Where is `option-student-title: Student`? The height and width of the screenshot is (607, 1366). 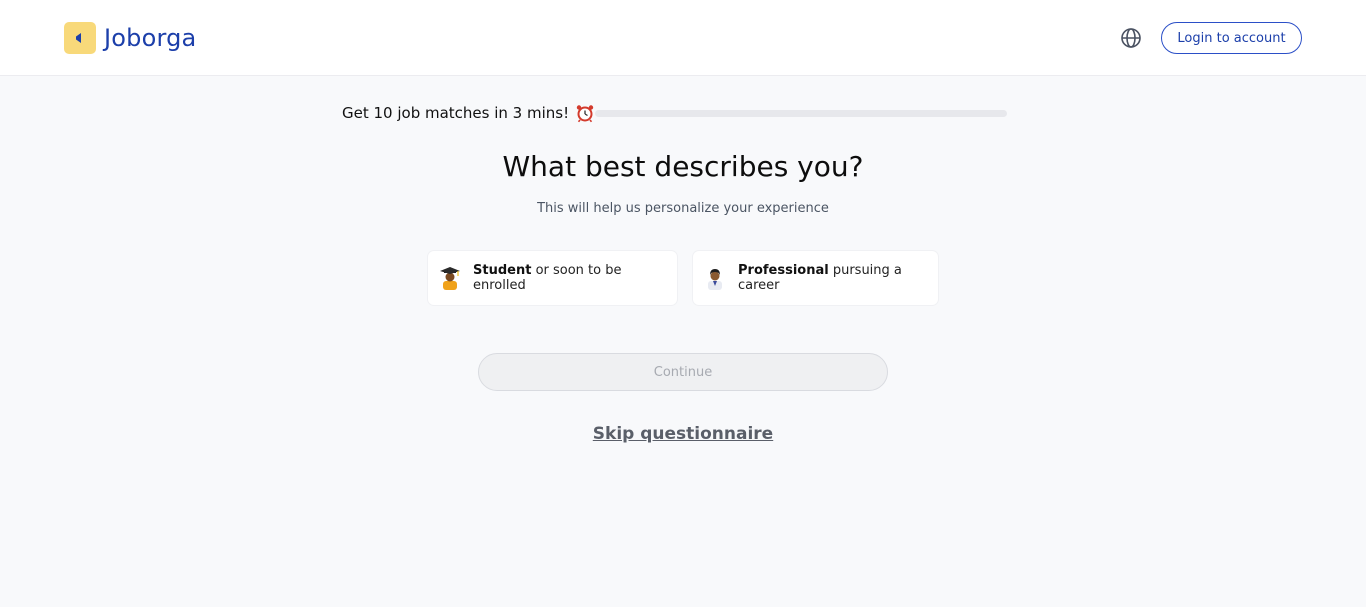
option-student-title: Student is located at coordinates (502, 270).